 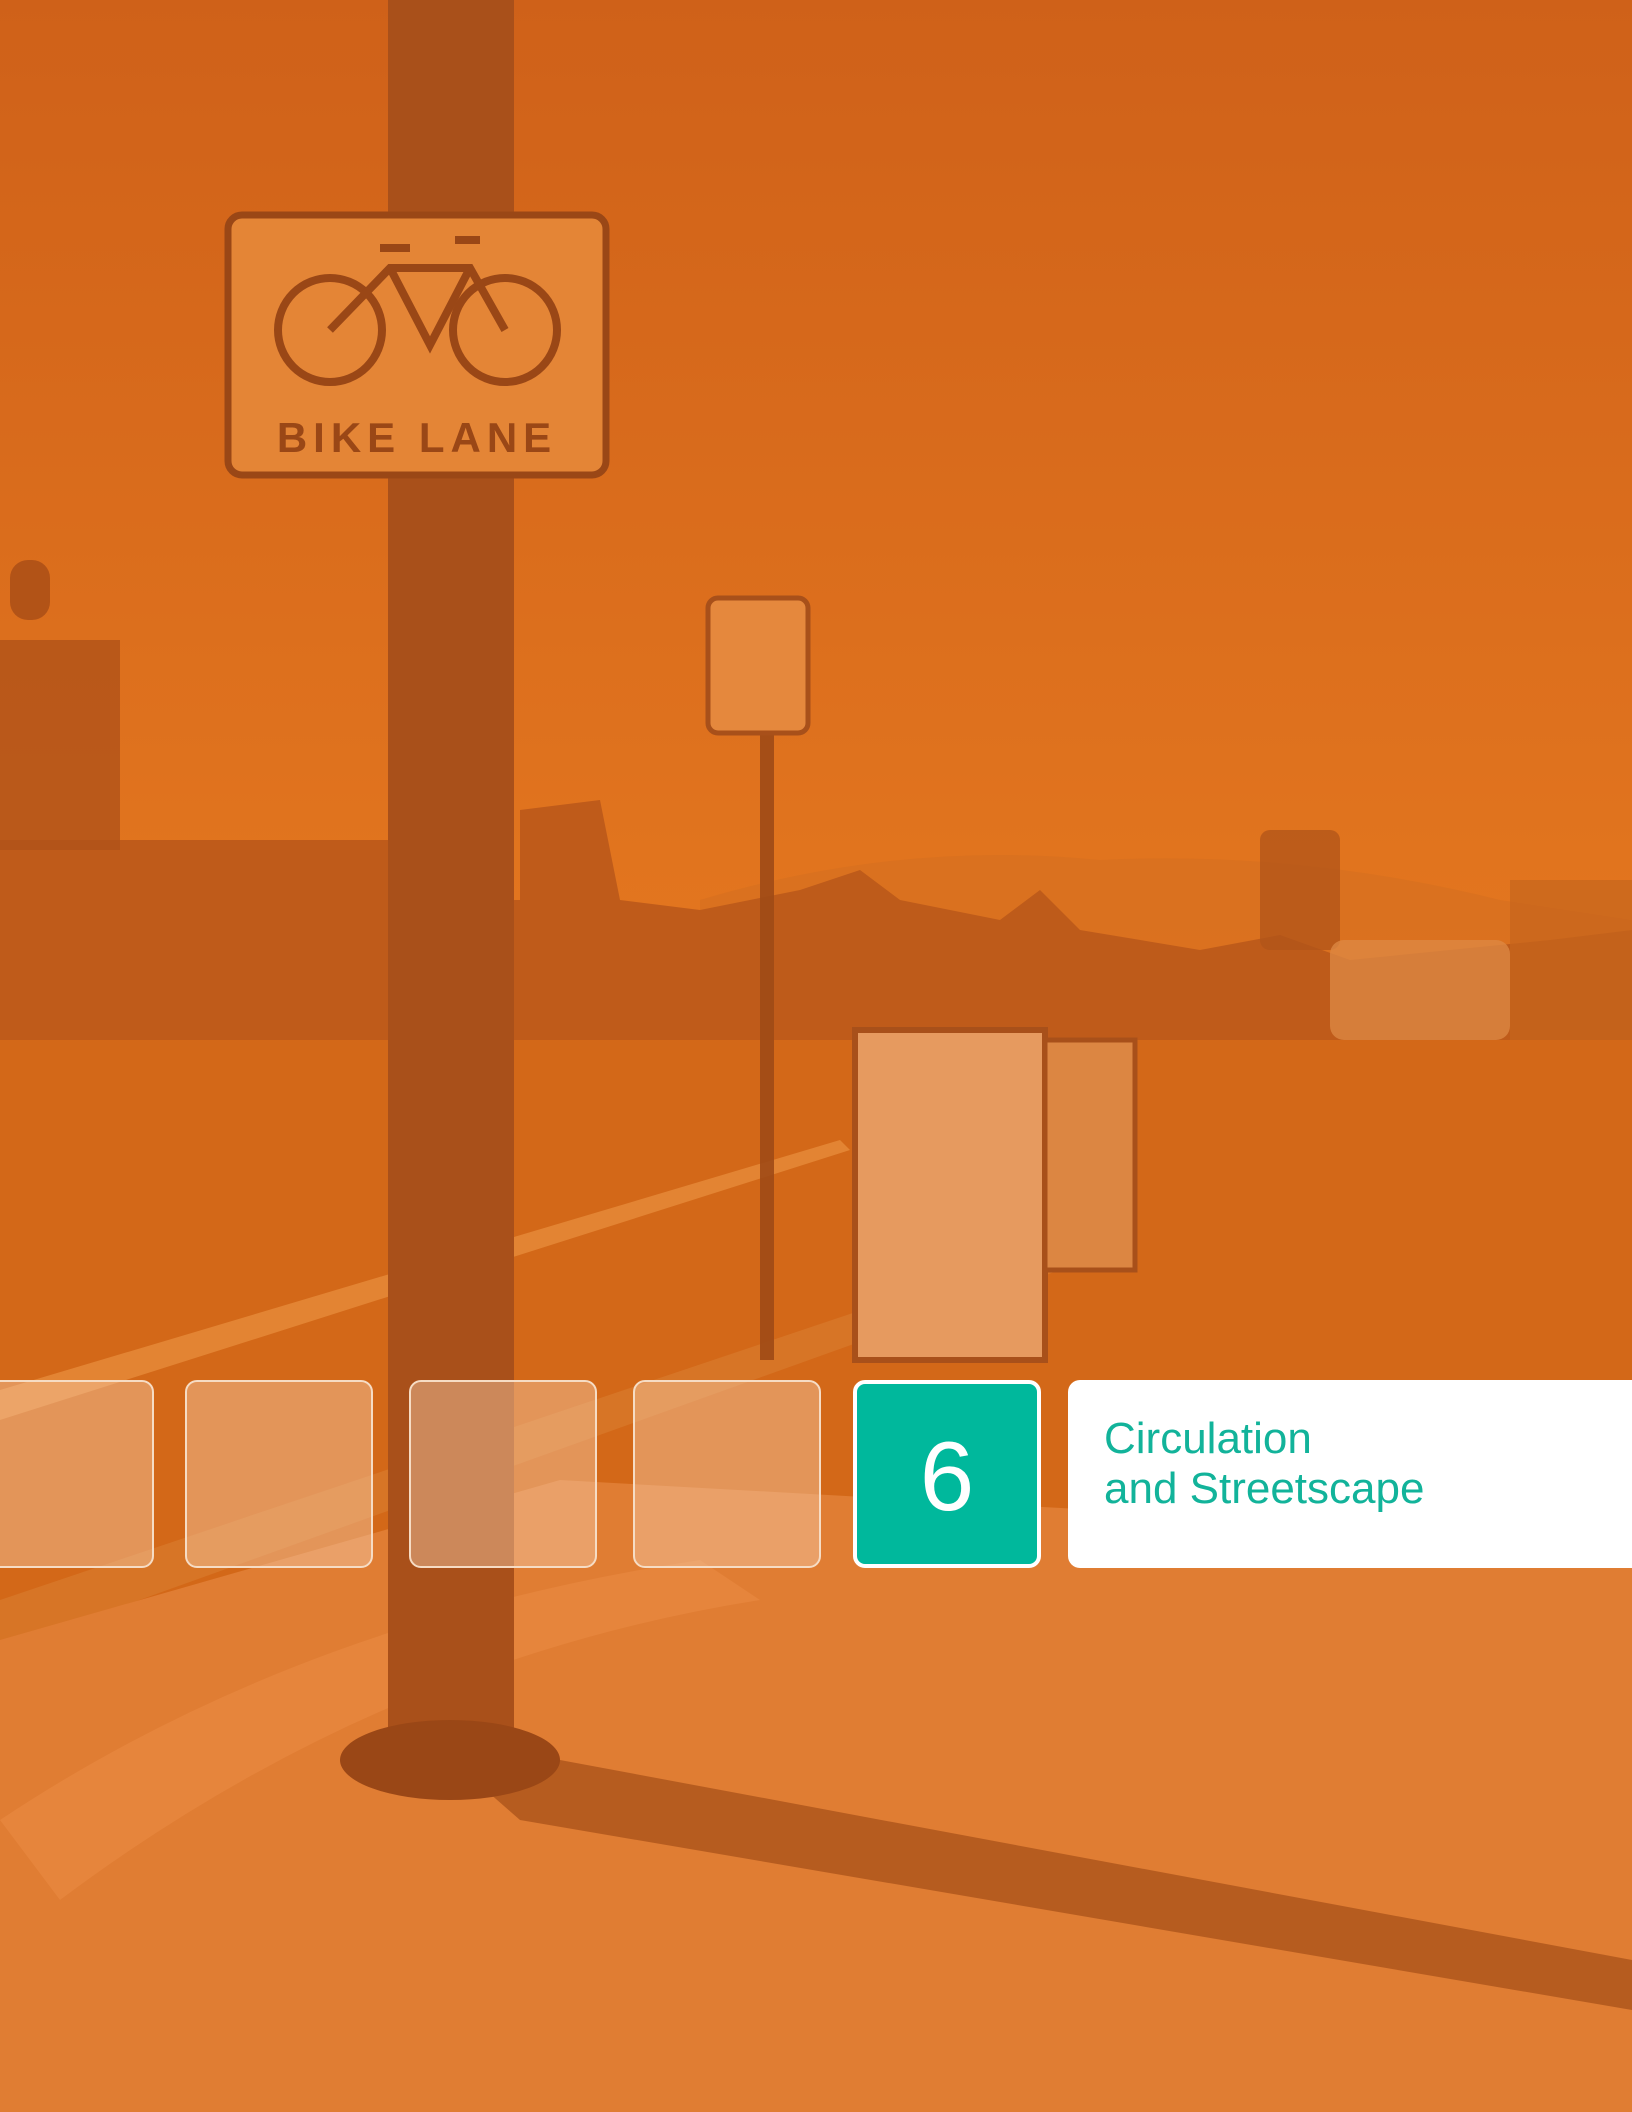 I want to click on bus-shape, so click(x=1420, y=990).